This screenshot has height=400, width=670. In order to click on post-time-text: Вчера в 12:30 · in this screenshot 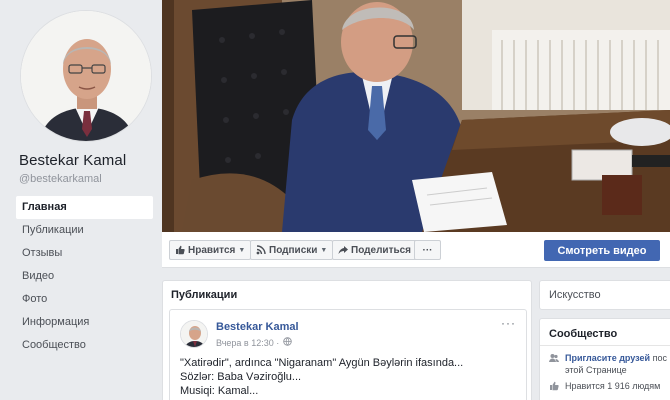, I will do `click(248, 342)`.